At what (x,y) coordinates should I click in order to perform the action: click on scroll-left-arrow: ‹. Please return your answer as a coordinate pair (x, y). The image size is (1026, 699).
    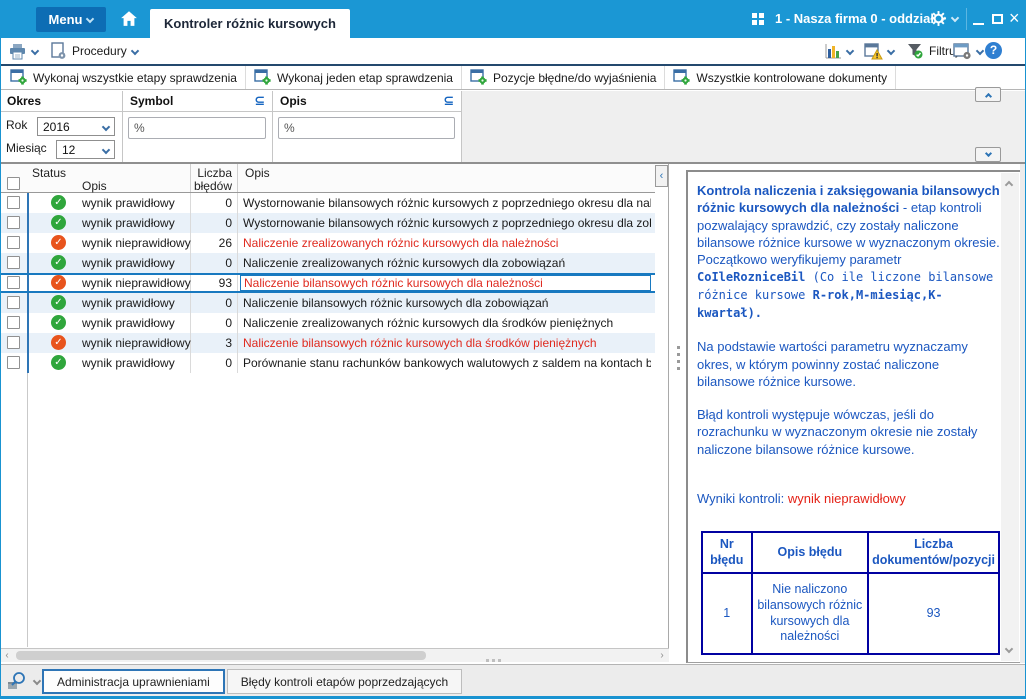
    Looking at the image, I should click on (7, 655).